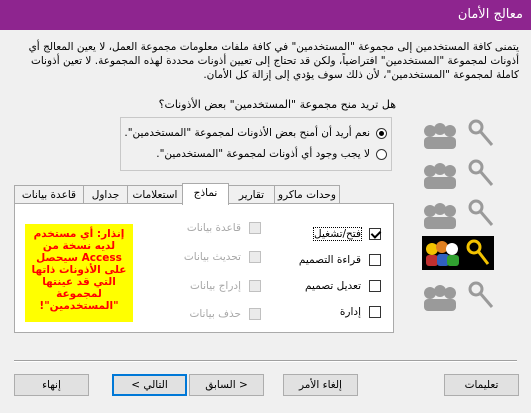 This screenshot has width=531, height=413. What do you see at coordinates (381, 154) in the screenshot?
I see `radio-no` at bounding box center [381, 154].